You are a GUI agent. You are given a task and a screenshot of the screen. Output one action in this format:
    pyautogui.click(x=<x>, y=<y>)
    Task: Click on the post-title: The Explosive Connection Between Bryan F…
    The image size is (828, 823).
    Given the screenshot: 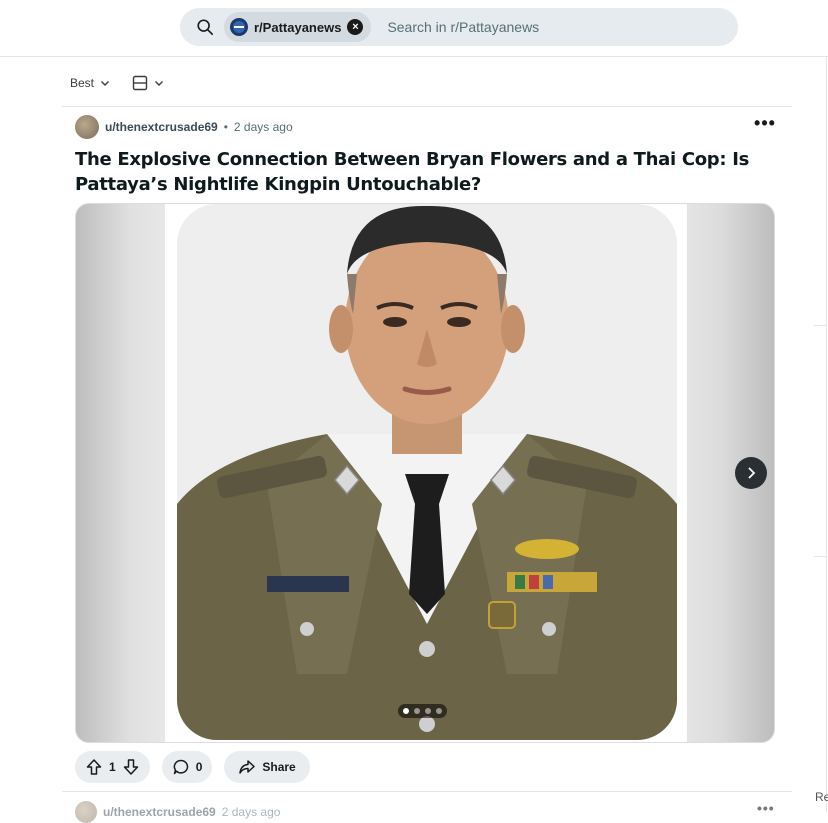 What is the action you would take?
    pyautogui.click(x=425, y=172)
    